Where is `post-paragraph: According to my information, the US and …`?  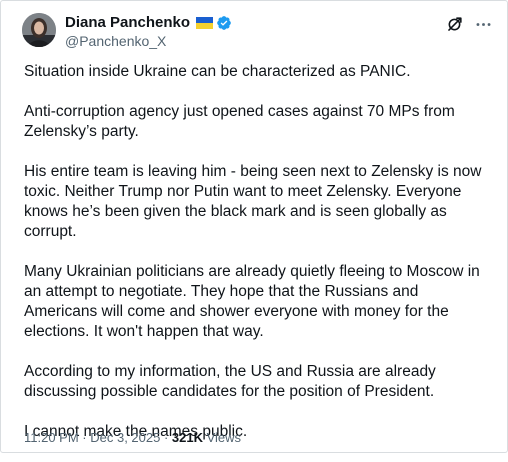 post-paragraph: According to my information, the US and … is located at coordinates (230, 381).